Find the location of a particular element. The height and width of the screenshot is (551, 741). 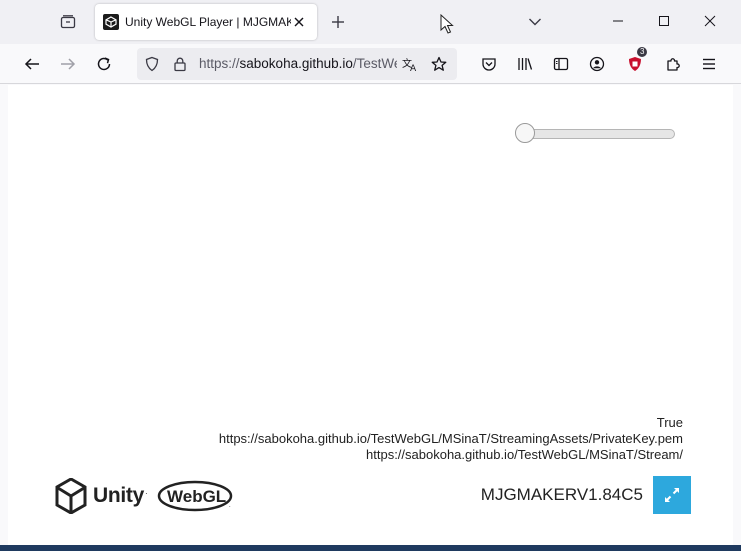

back-arrow-icon is located at coordinates (31, 64).